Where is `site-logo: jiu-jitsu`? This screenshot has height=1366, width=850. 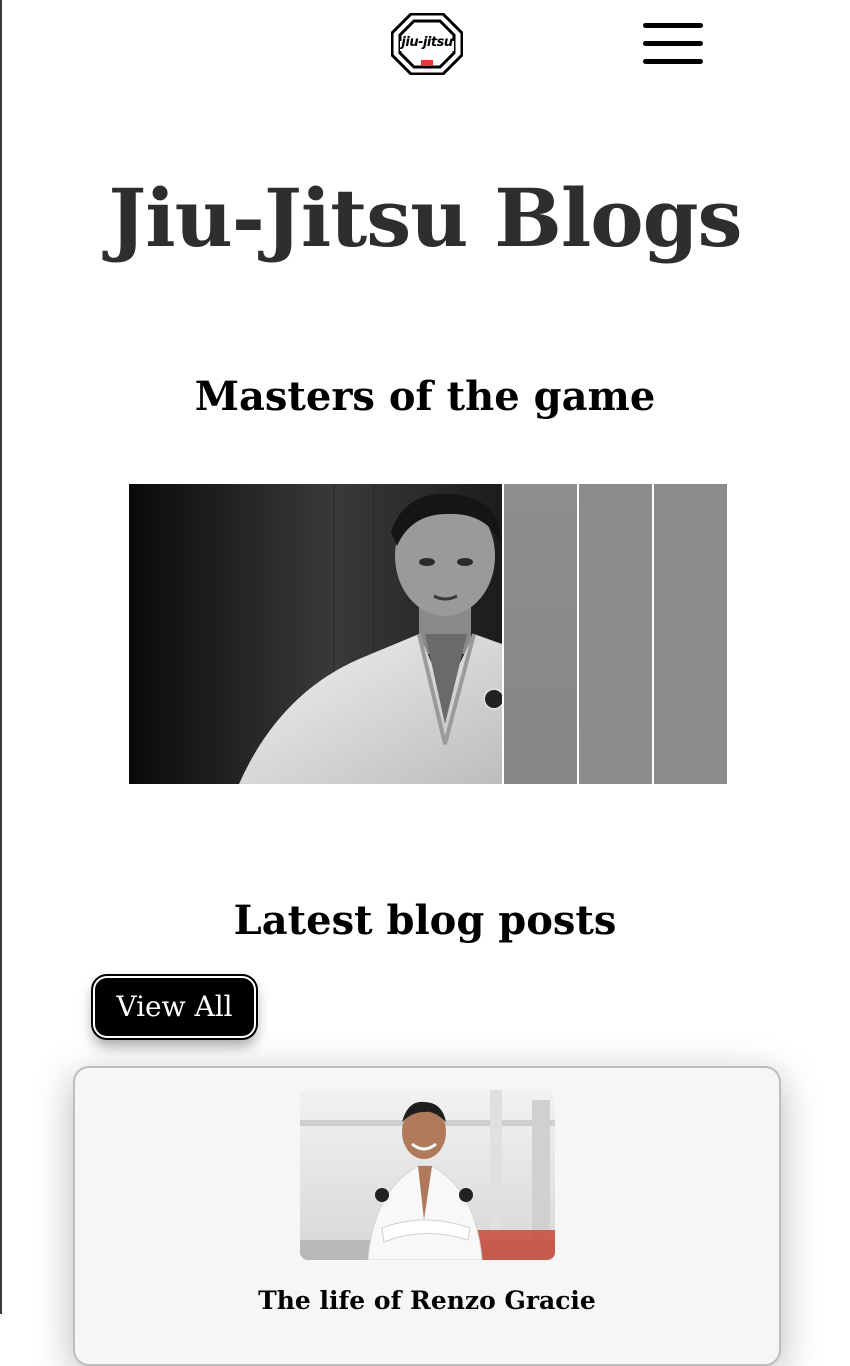
site-logo: jiu-jitsu is located at coordinates (427, 44).